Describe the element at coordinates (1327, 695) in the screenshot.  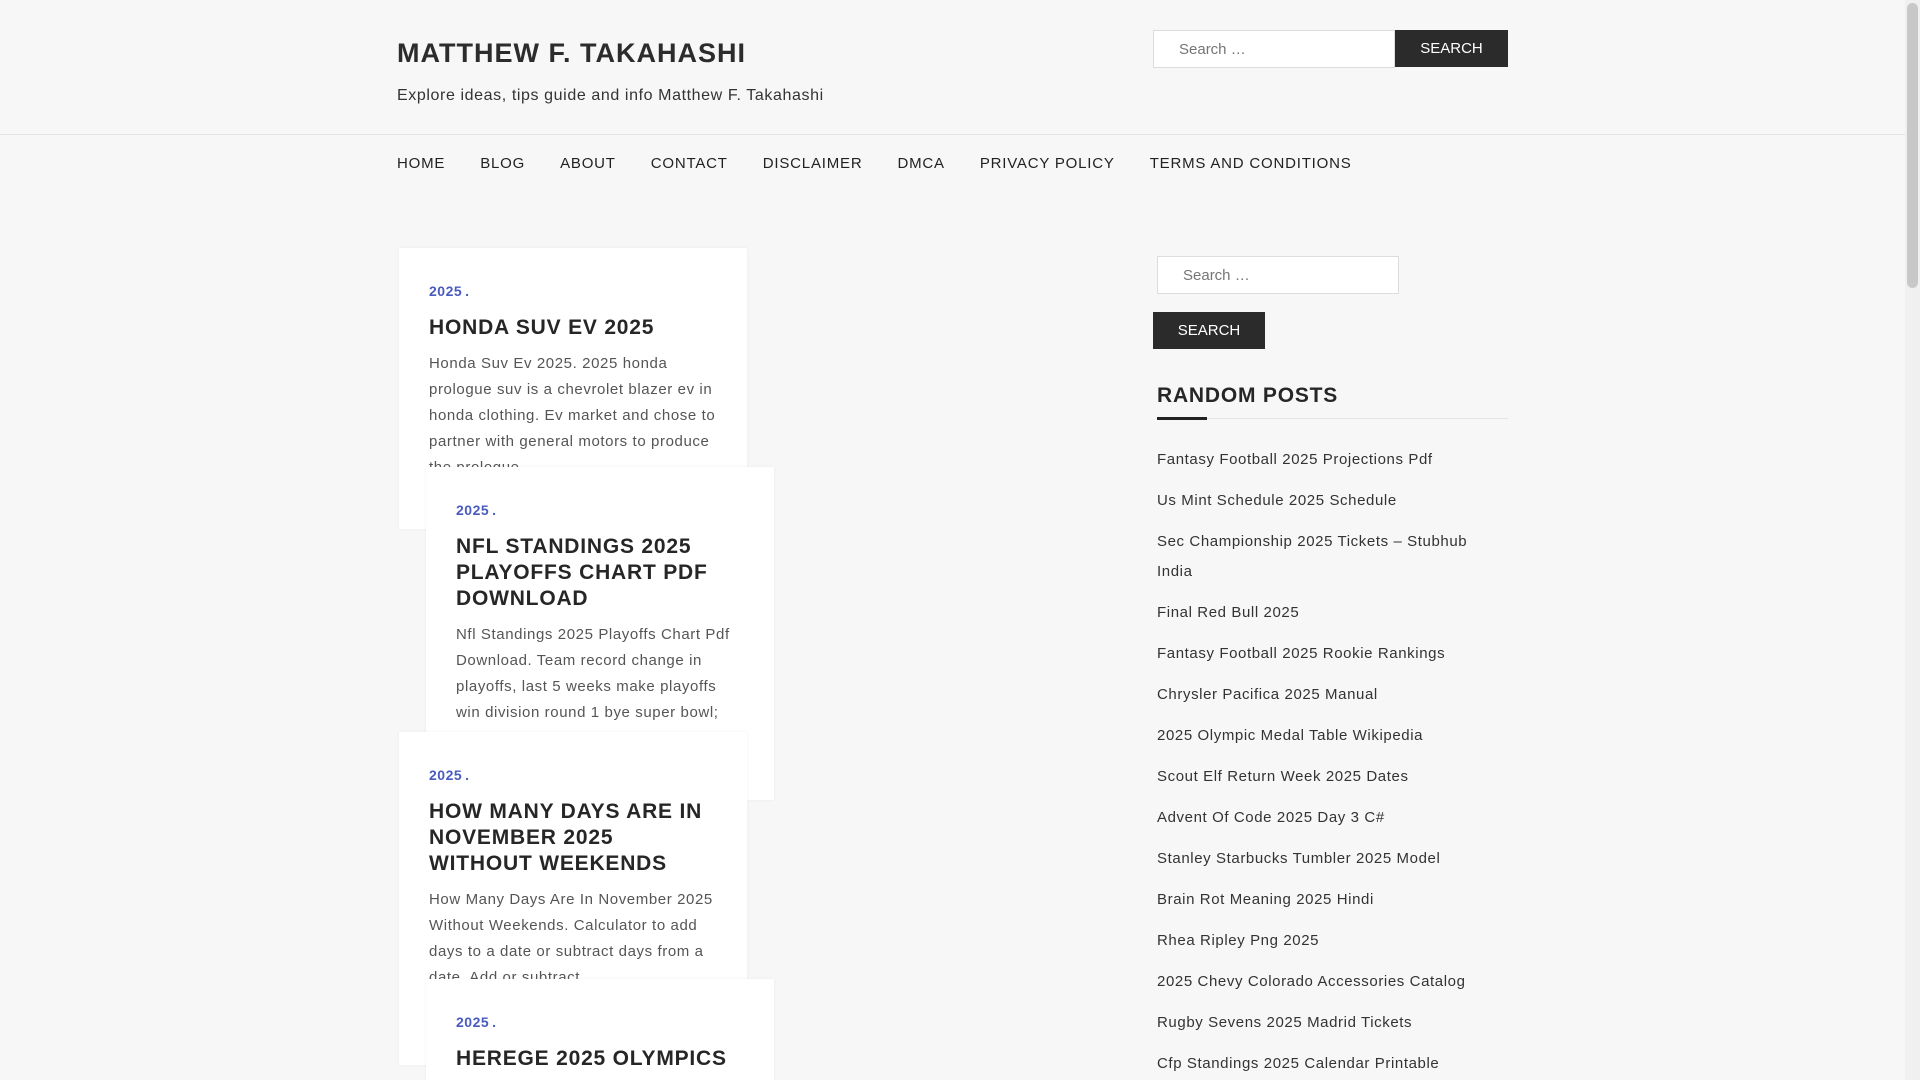
I see `random-post-link: Chrysler Pacifica 2025 Manual` at that location.